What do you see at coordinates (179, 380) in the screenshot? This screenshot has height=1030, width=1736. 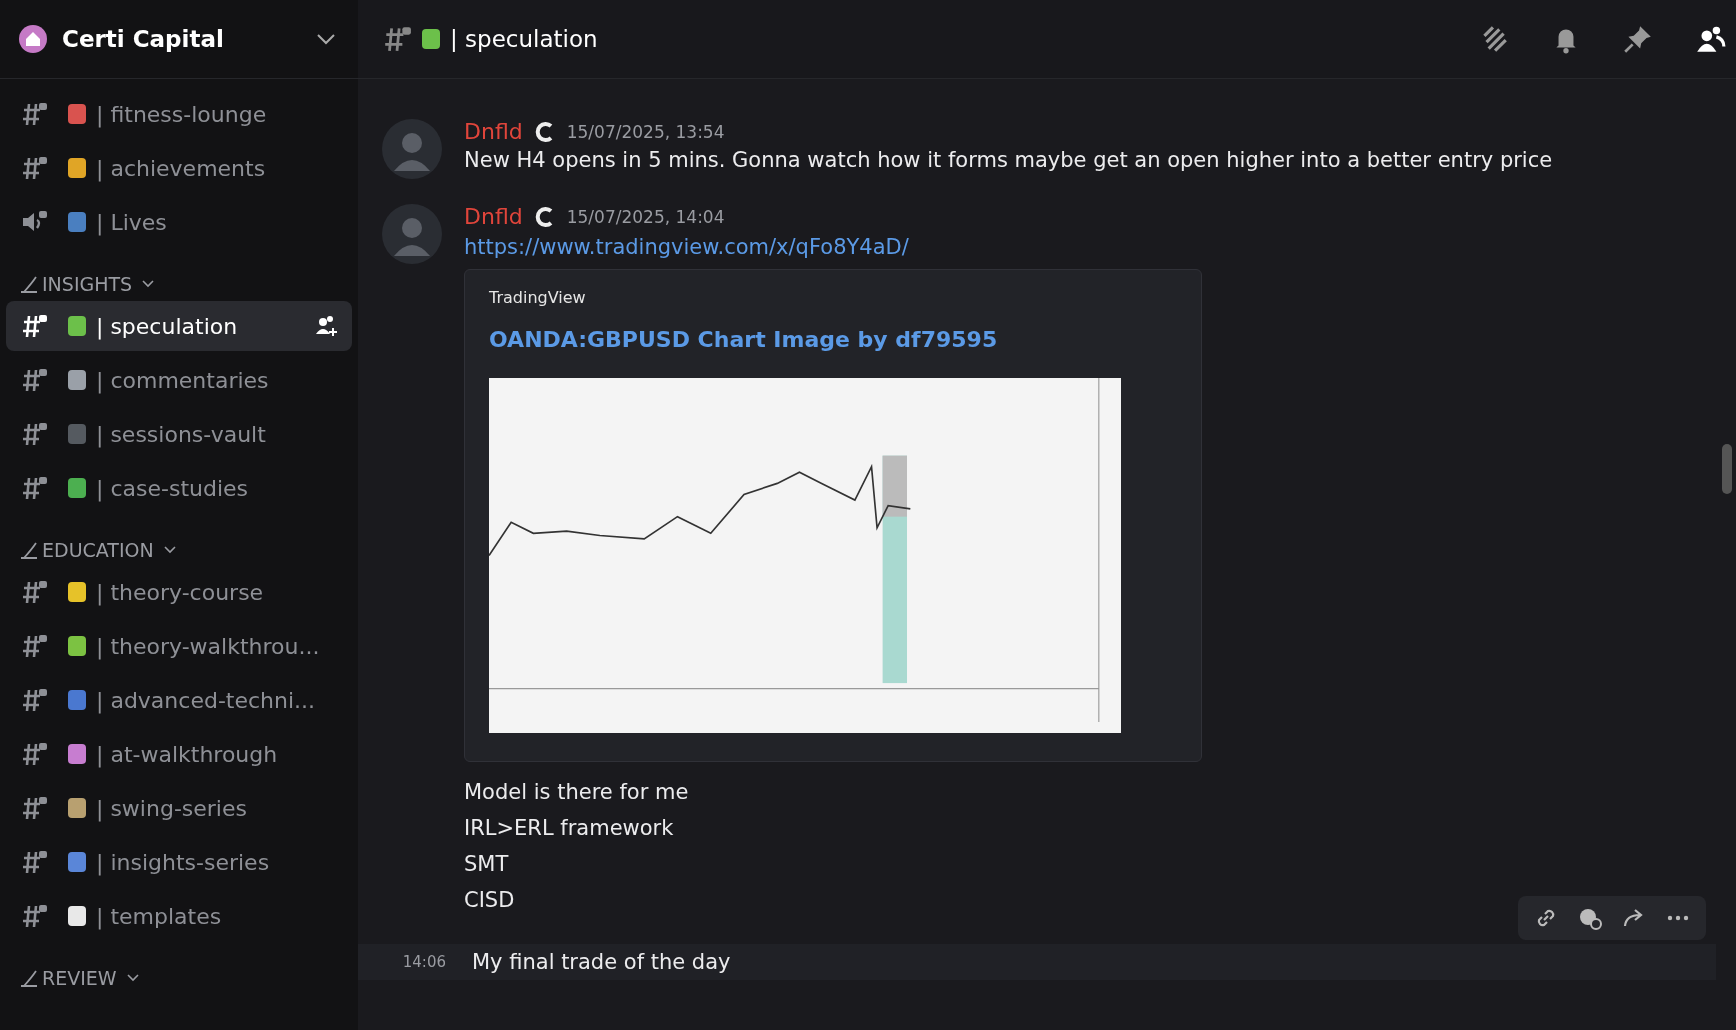 I see `channel-item: | commentaries` at bounding box center [179, 380].